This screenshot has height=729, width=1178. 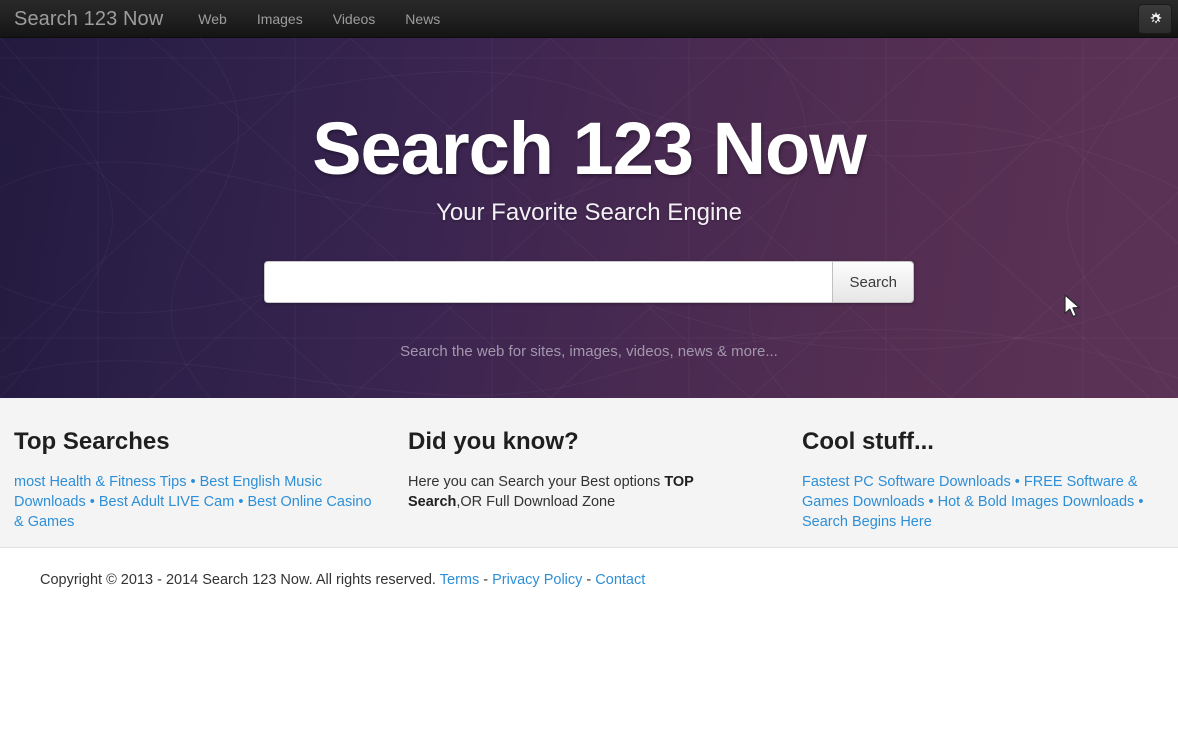 I want to click on nav-links: Web Images Videos News, so click(x=319, y=19).